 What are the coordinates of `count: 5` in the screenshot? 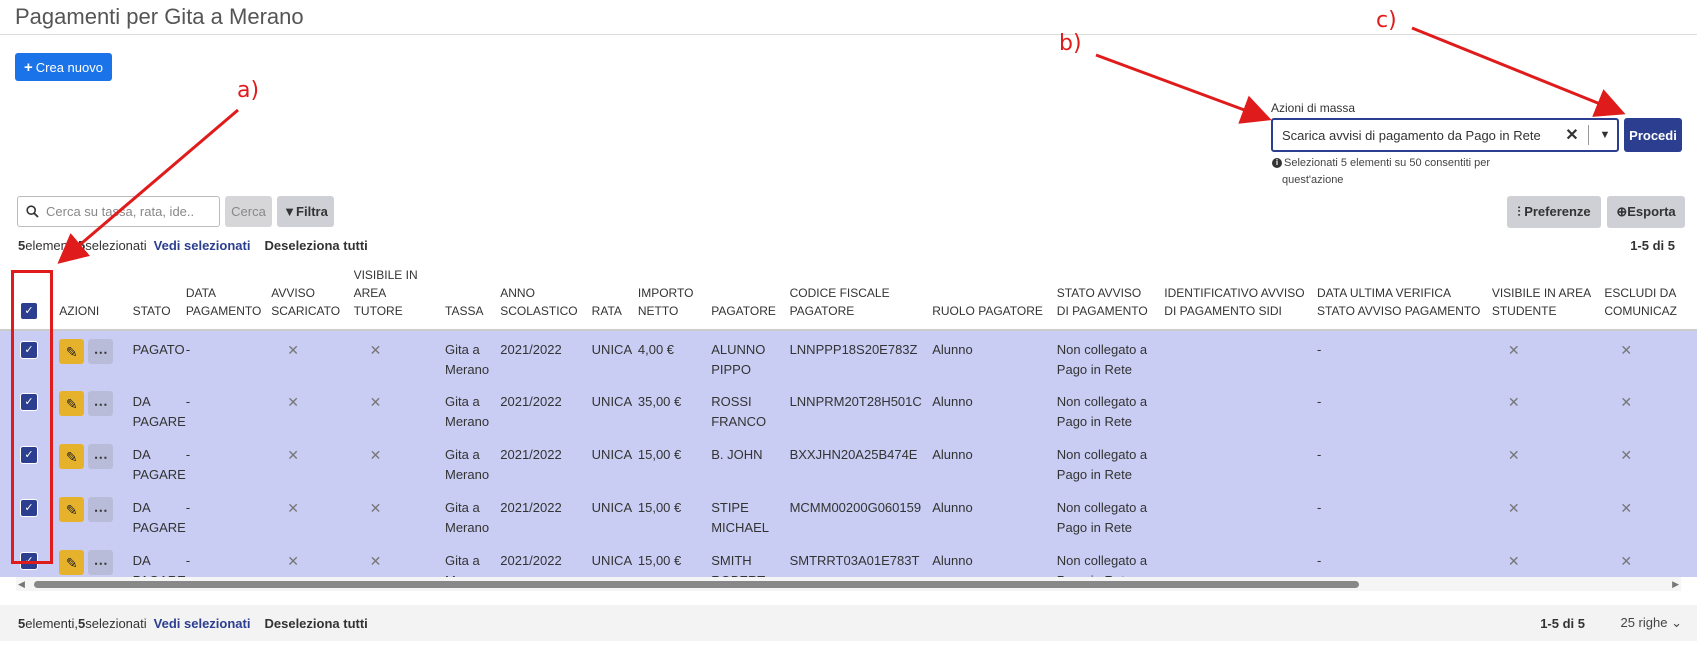 It's located at (22, 245).